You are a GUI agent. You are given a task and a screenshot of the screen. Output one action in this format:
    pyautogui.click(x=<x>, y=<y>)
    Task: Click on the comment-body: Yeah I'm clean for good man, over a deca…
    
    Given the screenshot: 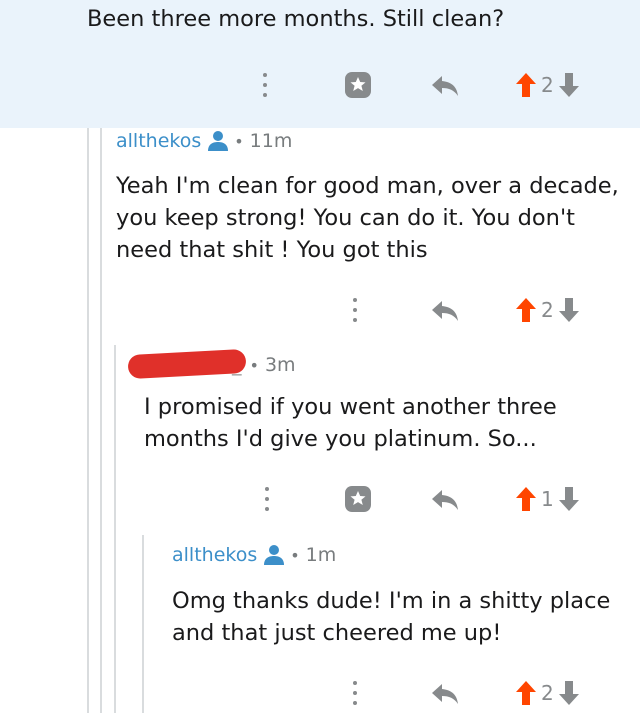 What is the action you would take?
    pyautogui.click(x=367, y=218)
    